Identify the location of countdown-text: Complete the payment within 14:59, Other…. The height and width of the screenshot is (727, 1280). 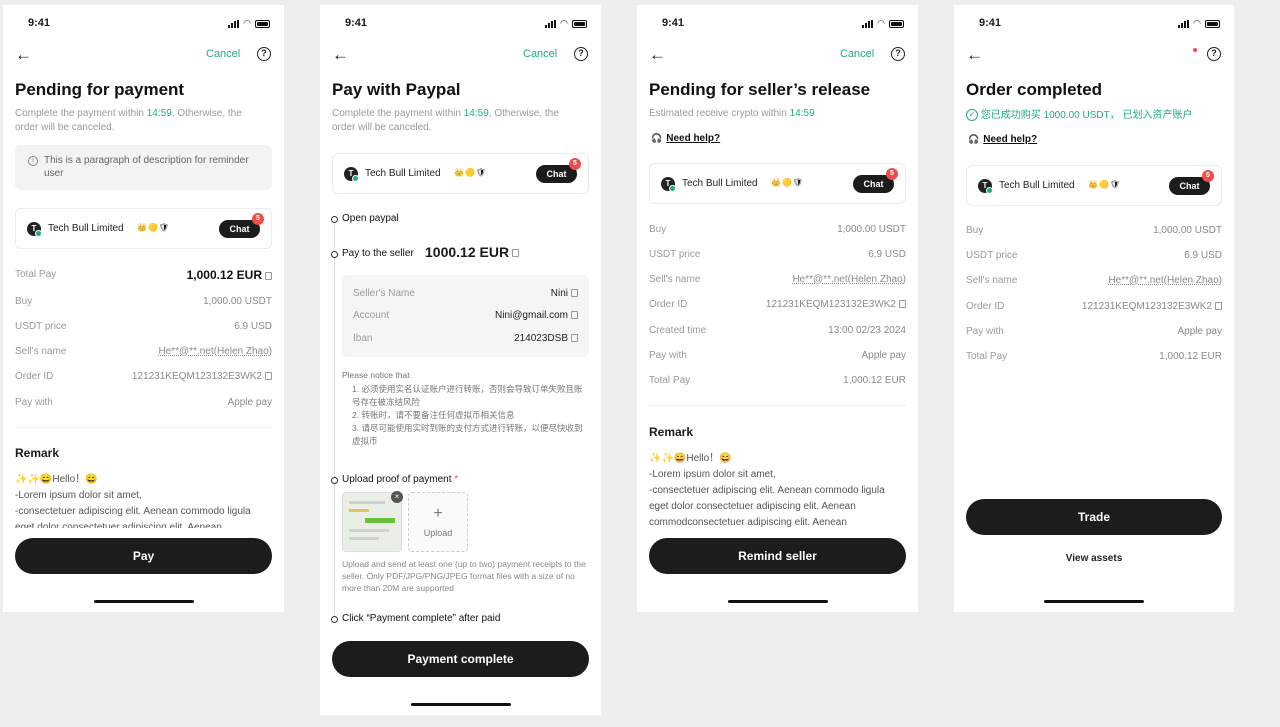
(445, 120).